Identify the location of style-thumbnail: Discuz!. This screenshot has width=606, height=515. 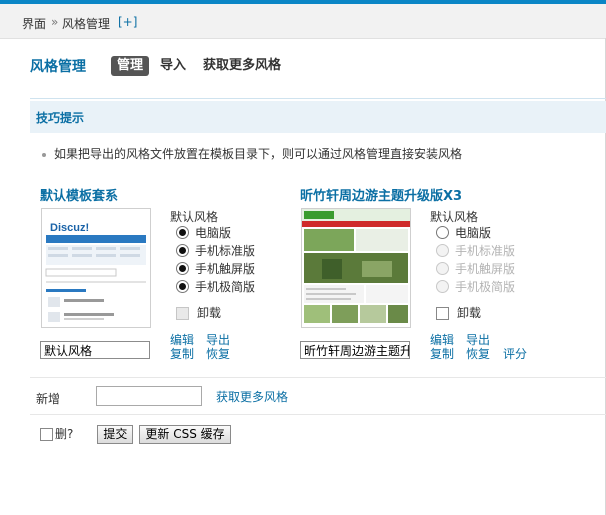
(96, 268).